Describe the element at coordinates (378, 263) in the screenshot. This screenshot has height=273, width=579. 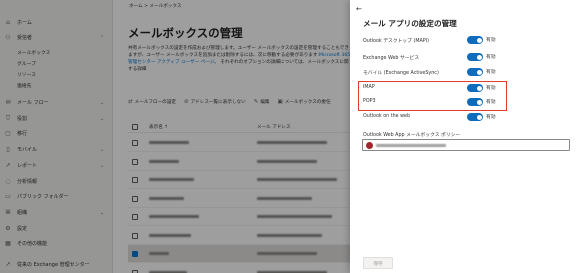
I see `save-button: 保存` at that location.